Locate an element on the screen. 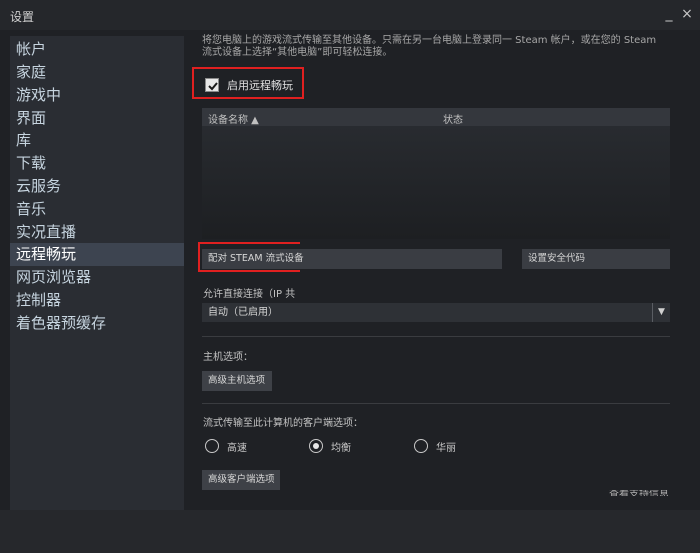  sidebar-item-web-browser: 网页浏览器 is located at coordinates (97, 277).